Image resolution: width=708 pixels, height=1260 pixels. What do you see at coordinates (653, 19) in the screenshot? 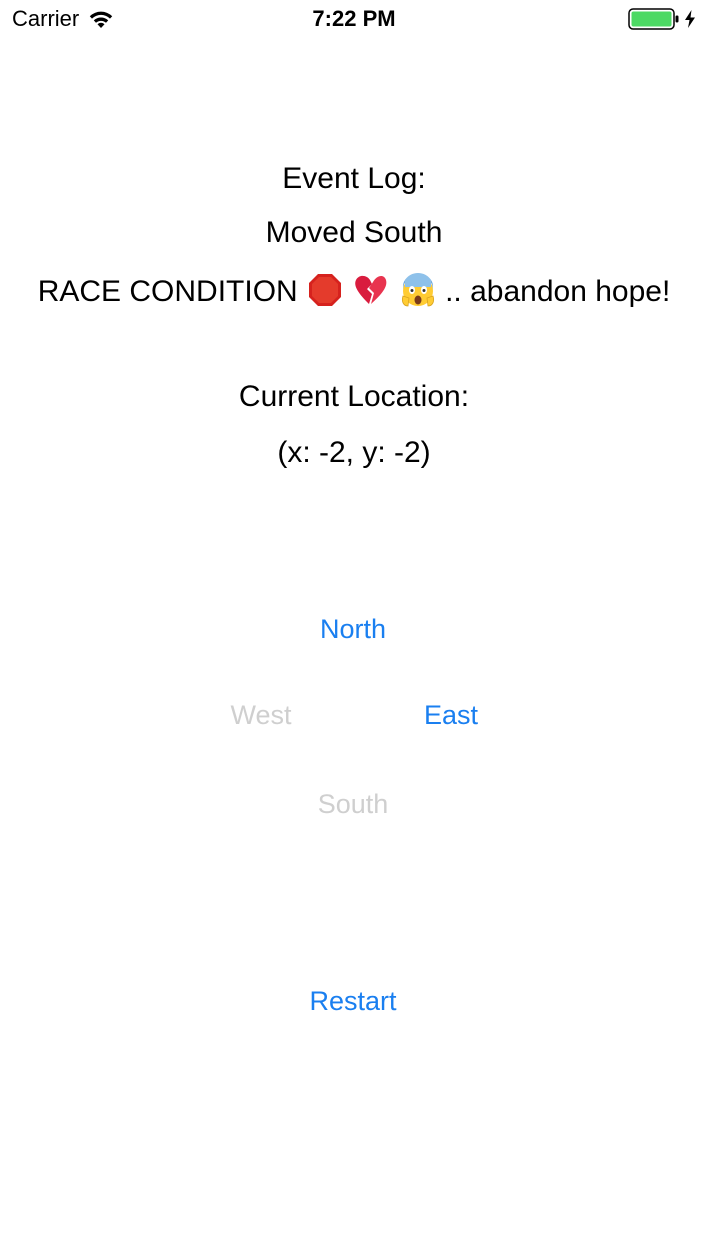
I see `battery-icon` at bounding box center [653, 19].